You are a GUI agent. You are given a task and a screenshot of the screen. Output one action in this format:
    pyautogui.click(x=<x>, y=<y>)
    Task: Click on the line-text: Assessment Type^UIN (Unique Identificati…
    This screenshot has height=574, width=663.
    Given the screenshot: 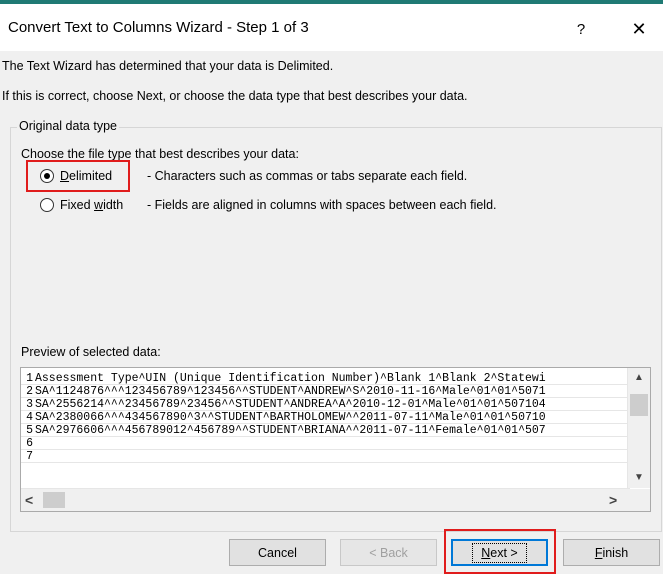 What is the action you would take?
    pyautogui.click(x=290, y=378)
    